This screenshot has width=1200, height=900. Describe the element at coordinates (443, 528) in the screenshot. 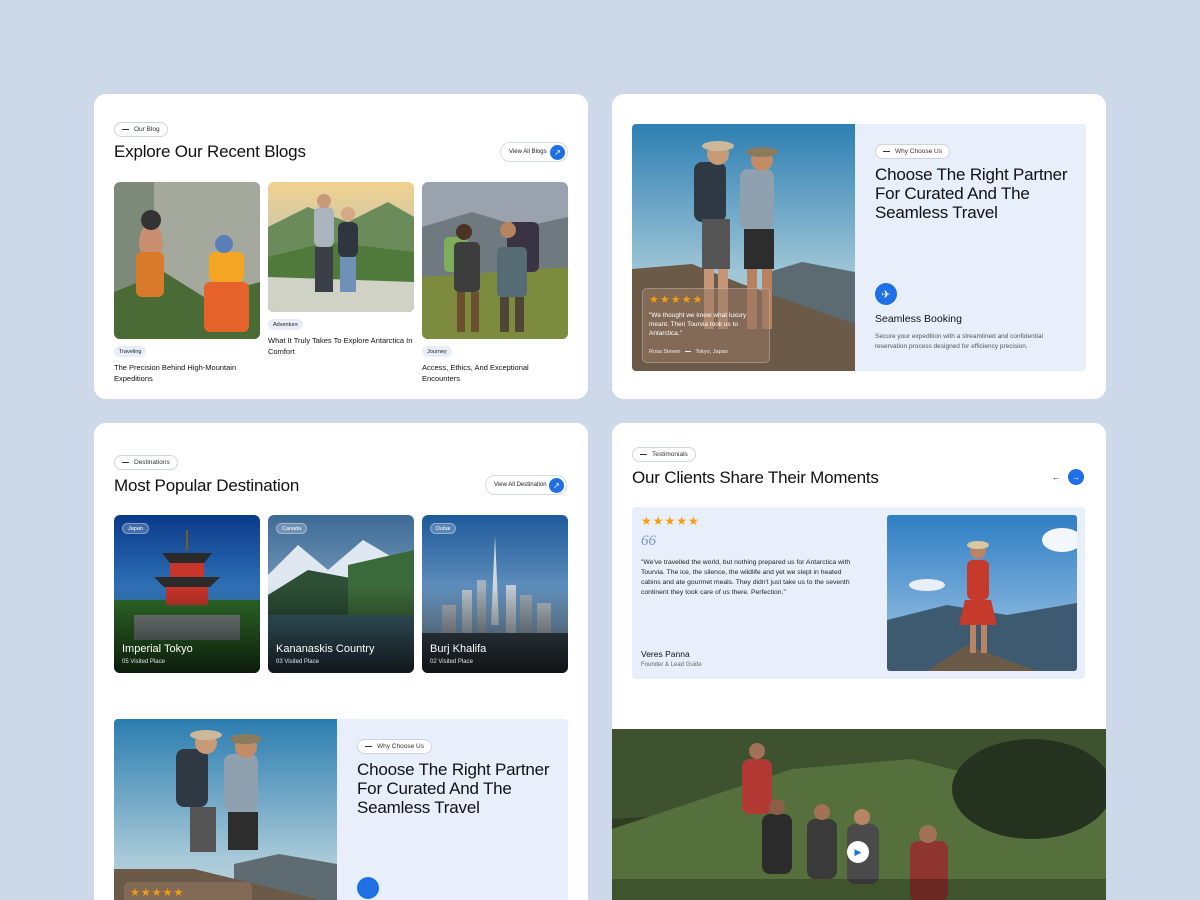

I see `destination-country-tag: Dubai` at that location.